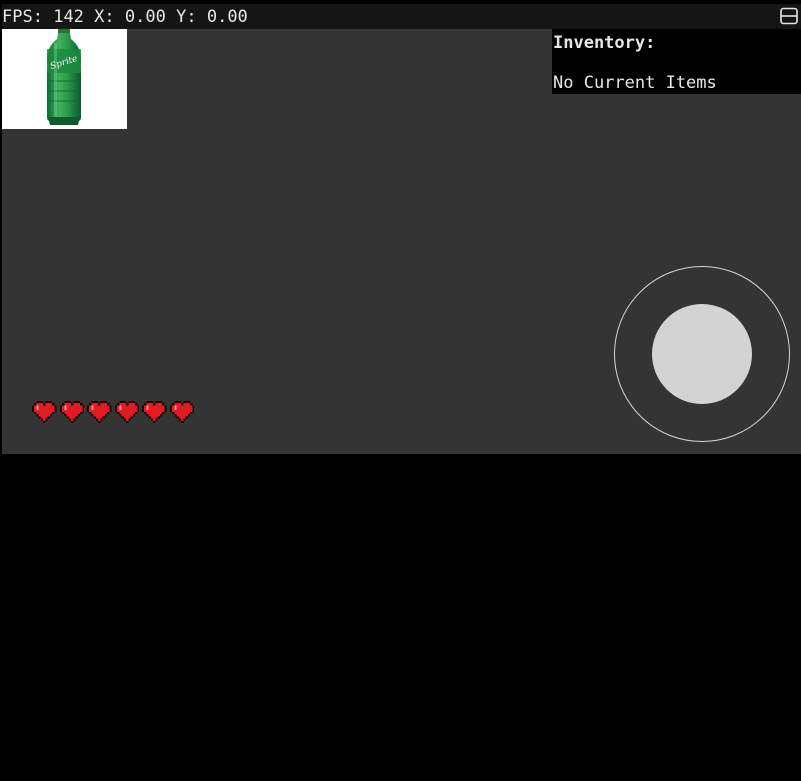 The width and height of the screenshot is (801, 781). Describe the element at coordinates (68, 17) in the screenshot. I see `fps-value: 142` at that location.